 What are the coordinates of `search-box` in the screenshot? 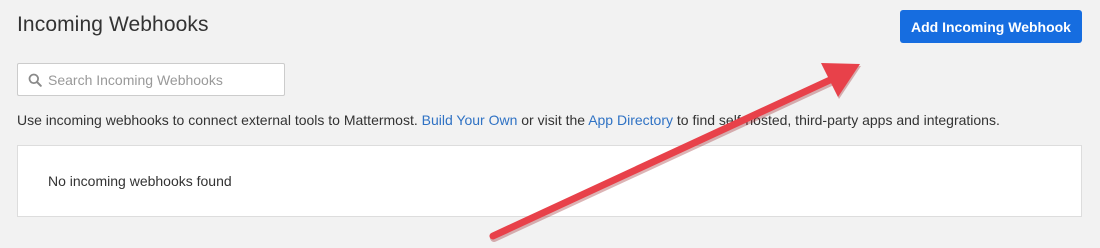 It's located at (151, 79).